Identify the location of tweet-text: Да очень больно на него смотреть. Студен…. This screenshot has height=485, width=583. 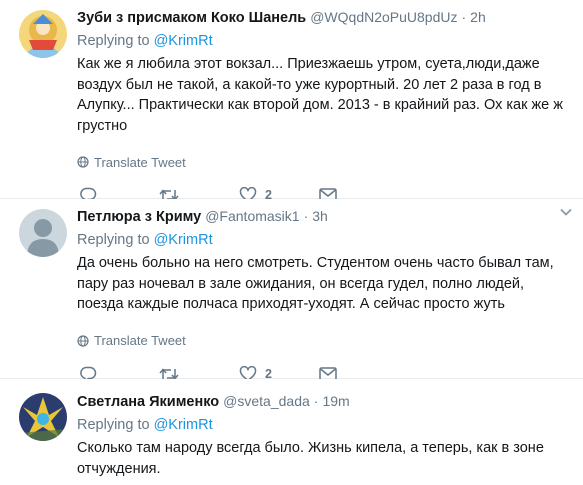
(315, 283).